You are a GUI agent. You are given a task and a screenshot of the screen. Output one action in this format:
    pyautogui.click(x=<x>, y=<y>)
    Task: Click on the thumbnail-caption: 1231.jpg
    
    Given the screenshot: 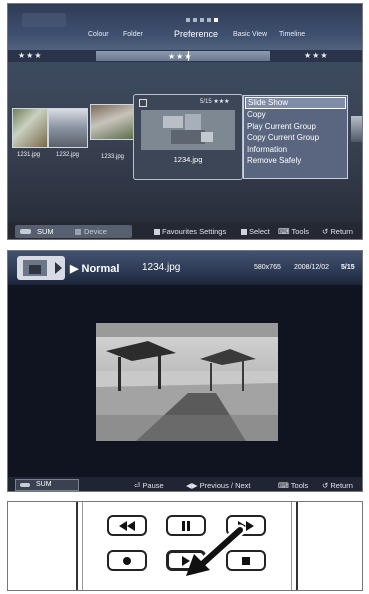 What is the action you would take?
    pyautogui.click(x=29, y=155)
    